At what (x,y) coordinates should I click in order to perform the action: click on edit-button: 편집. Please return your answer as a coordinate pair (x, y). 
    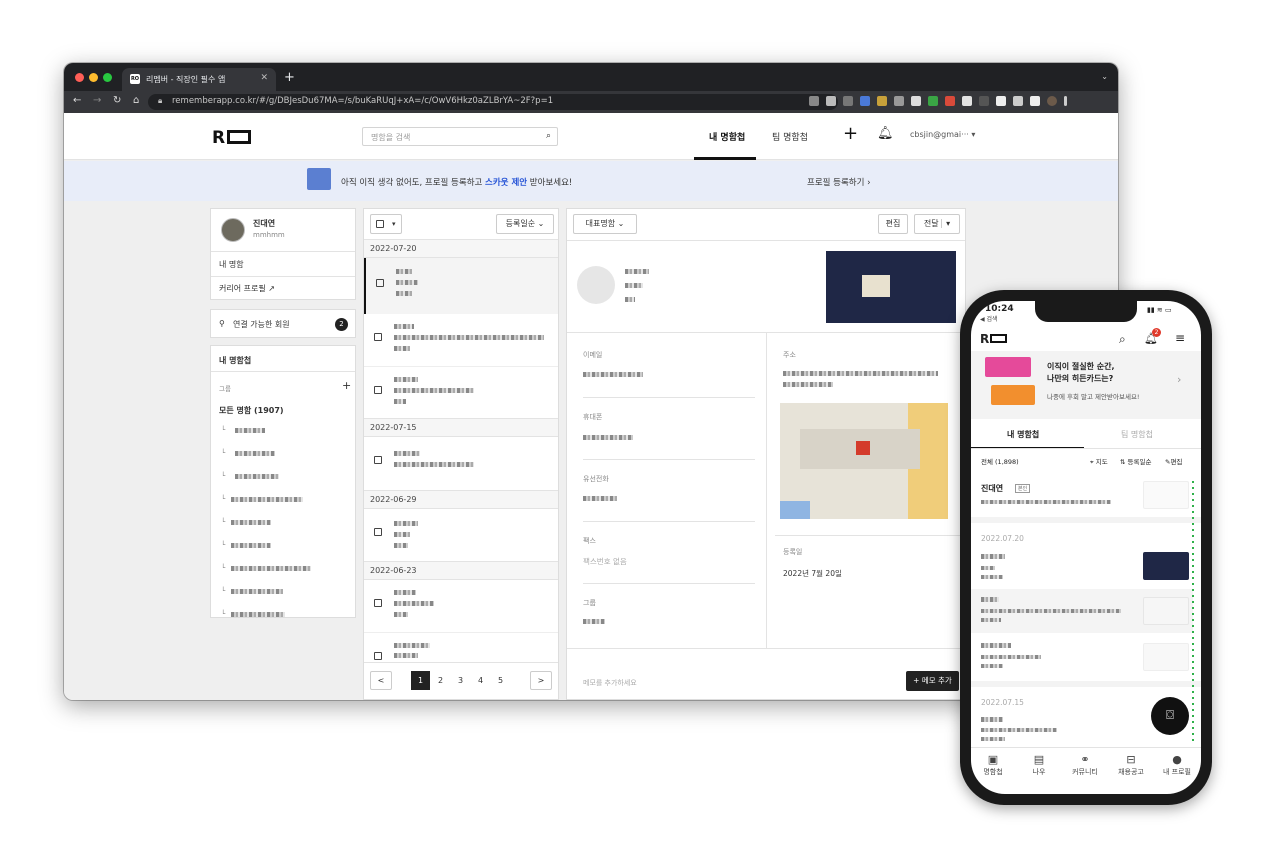
    Looking at the image, I should click on (893, 224).